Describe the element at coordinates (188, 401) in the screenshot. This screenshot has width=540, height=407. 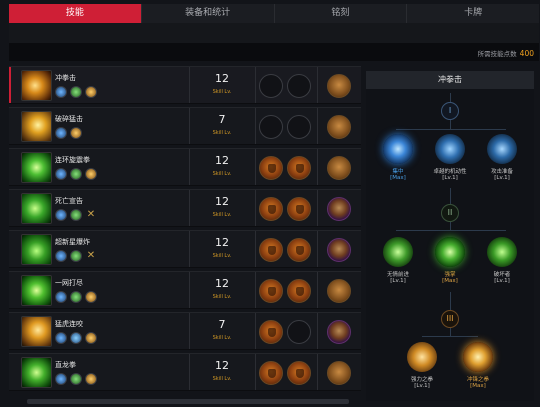
I see `horizontal-scrollbar` at that location.